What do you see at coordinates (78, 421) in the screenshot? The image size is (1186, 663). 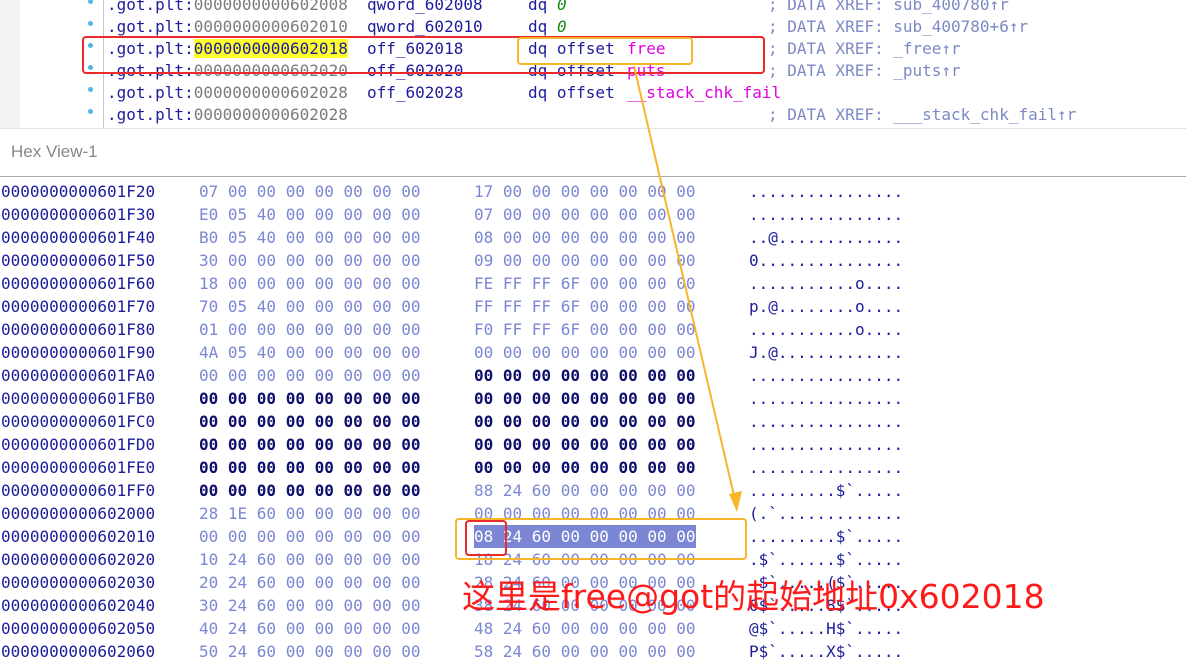 I see `hex-address: 0000000000601FC0` at bounding box center [78, 421].